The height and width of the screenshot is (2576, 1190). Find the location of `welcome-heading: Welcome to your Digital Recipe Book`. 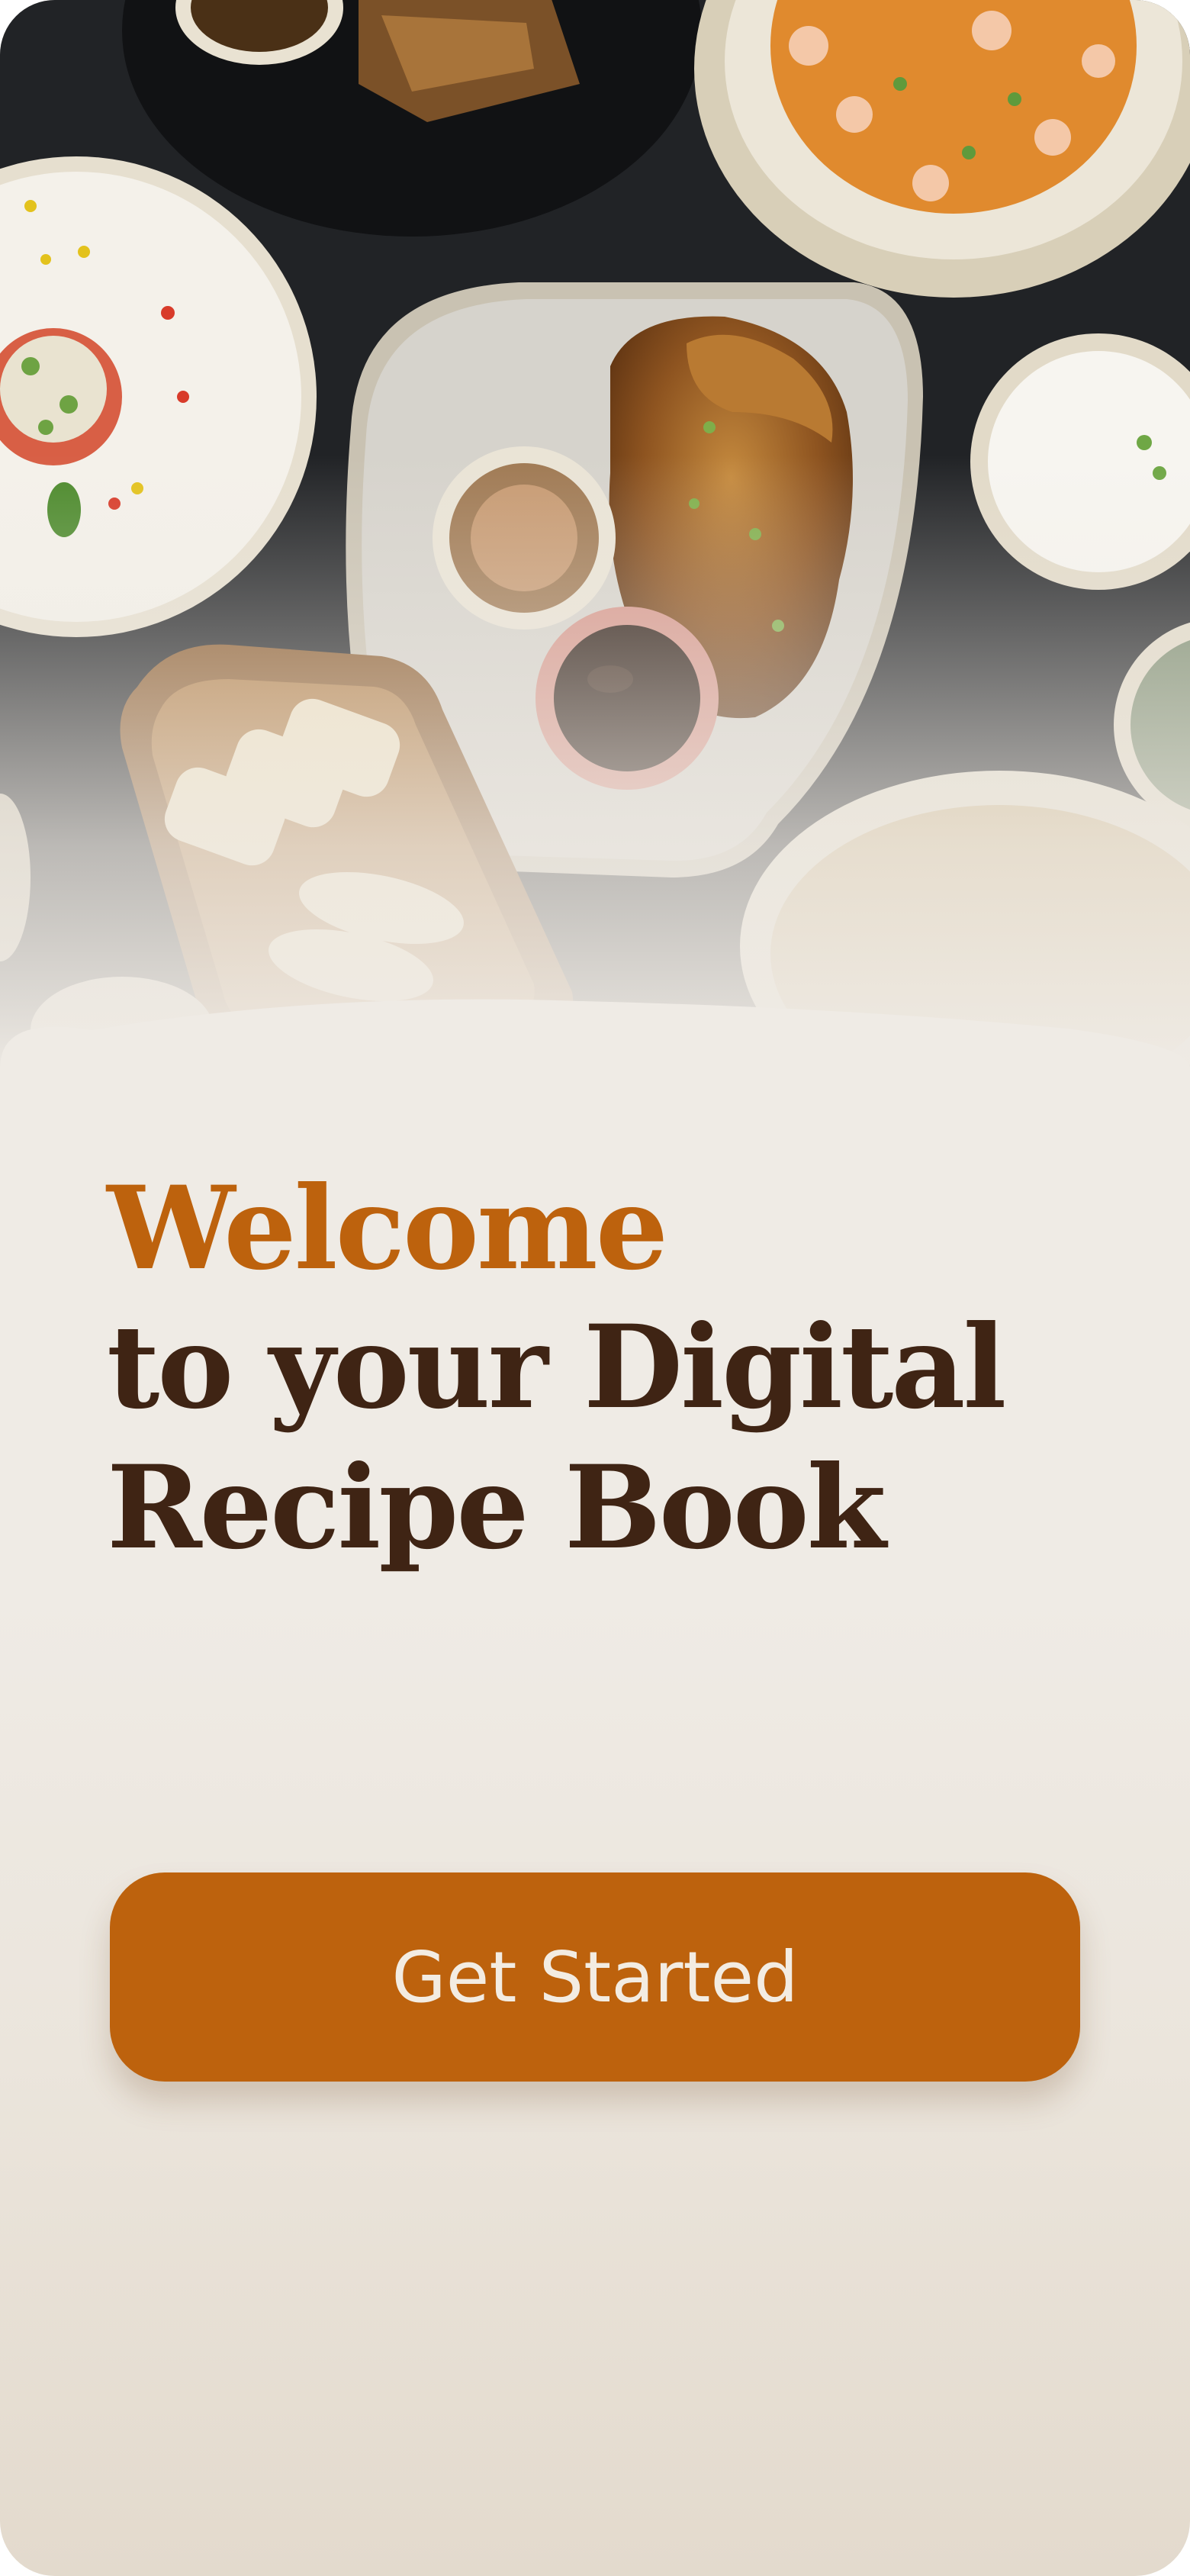

welcome-heading: Welcome to your Digital Recipe Book is located at coordinates (602, 1369).